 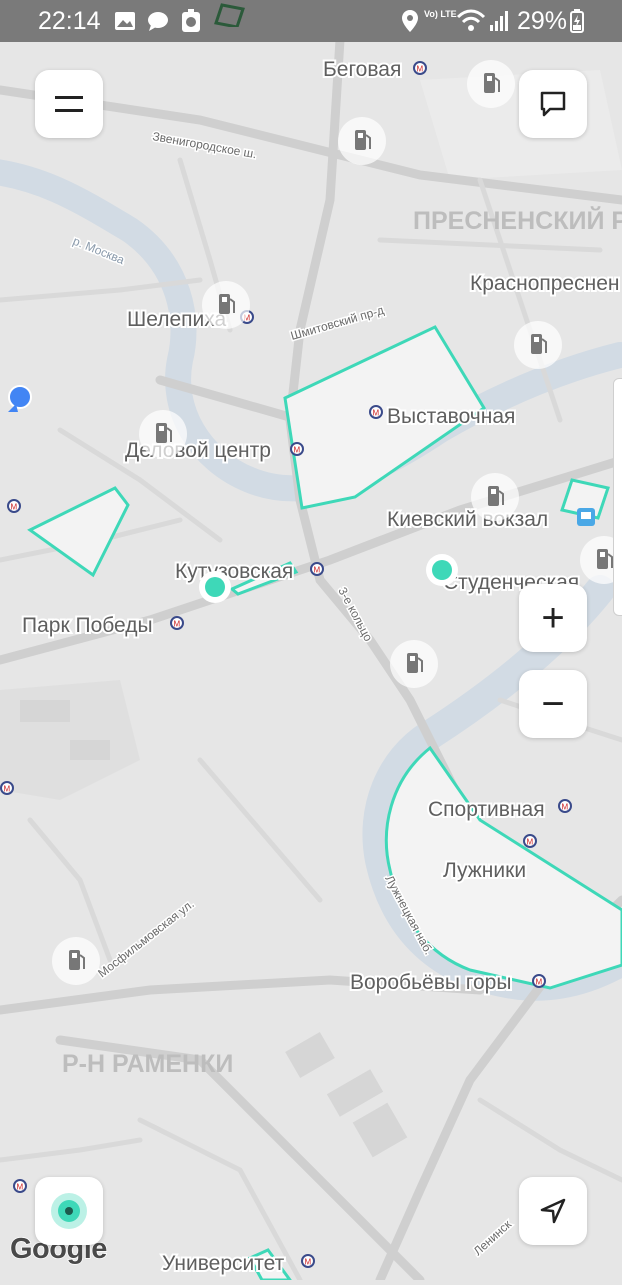 I want to click on menu-button, so click(x=69, y=104).